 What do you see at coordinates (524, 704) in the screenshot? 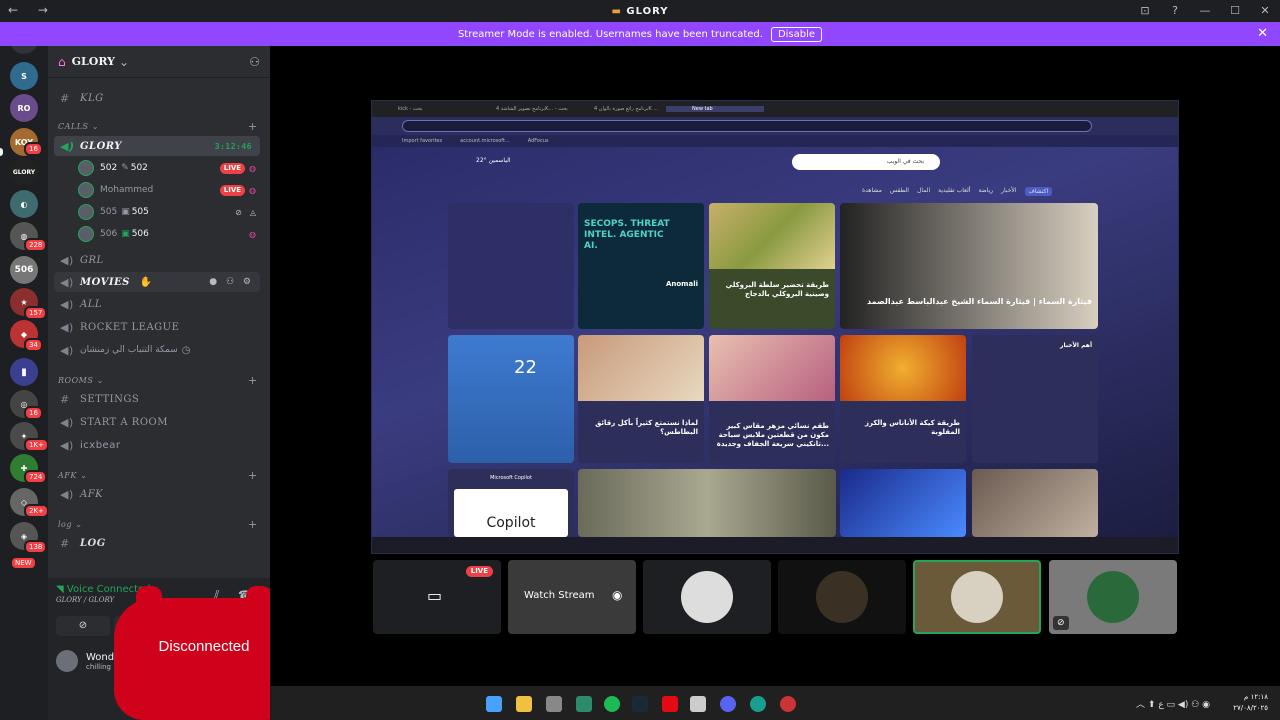
I see `explorer-icon` at bounding box center [524, 704].